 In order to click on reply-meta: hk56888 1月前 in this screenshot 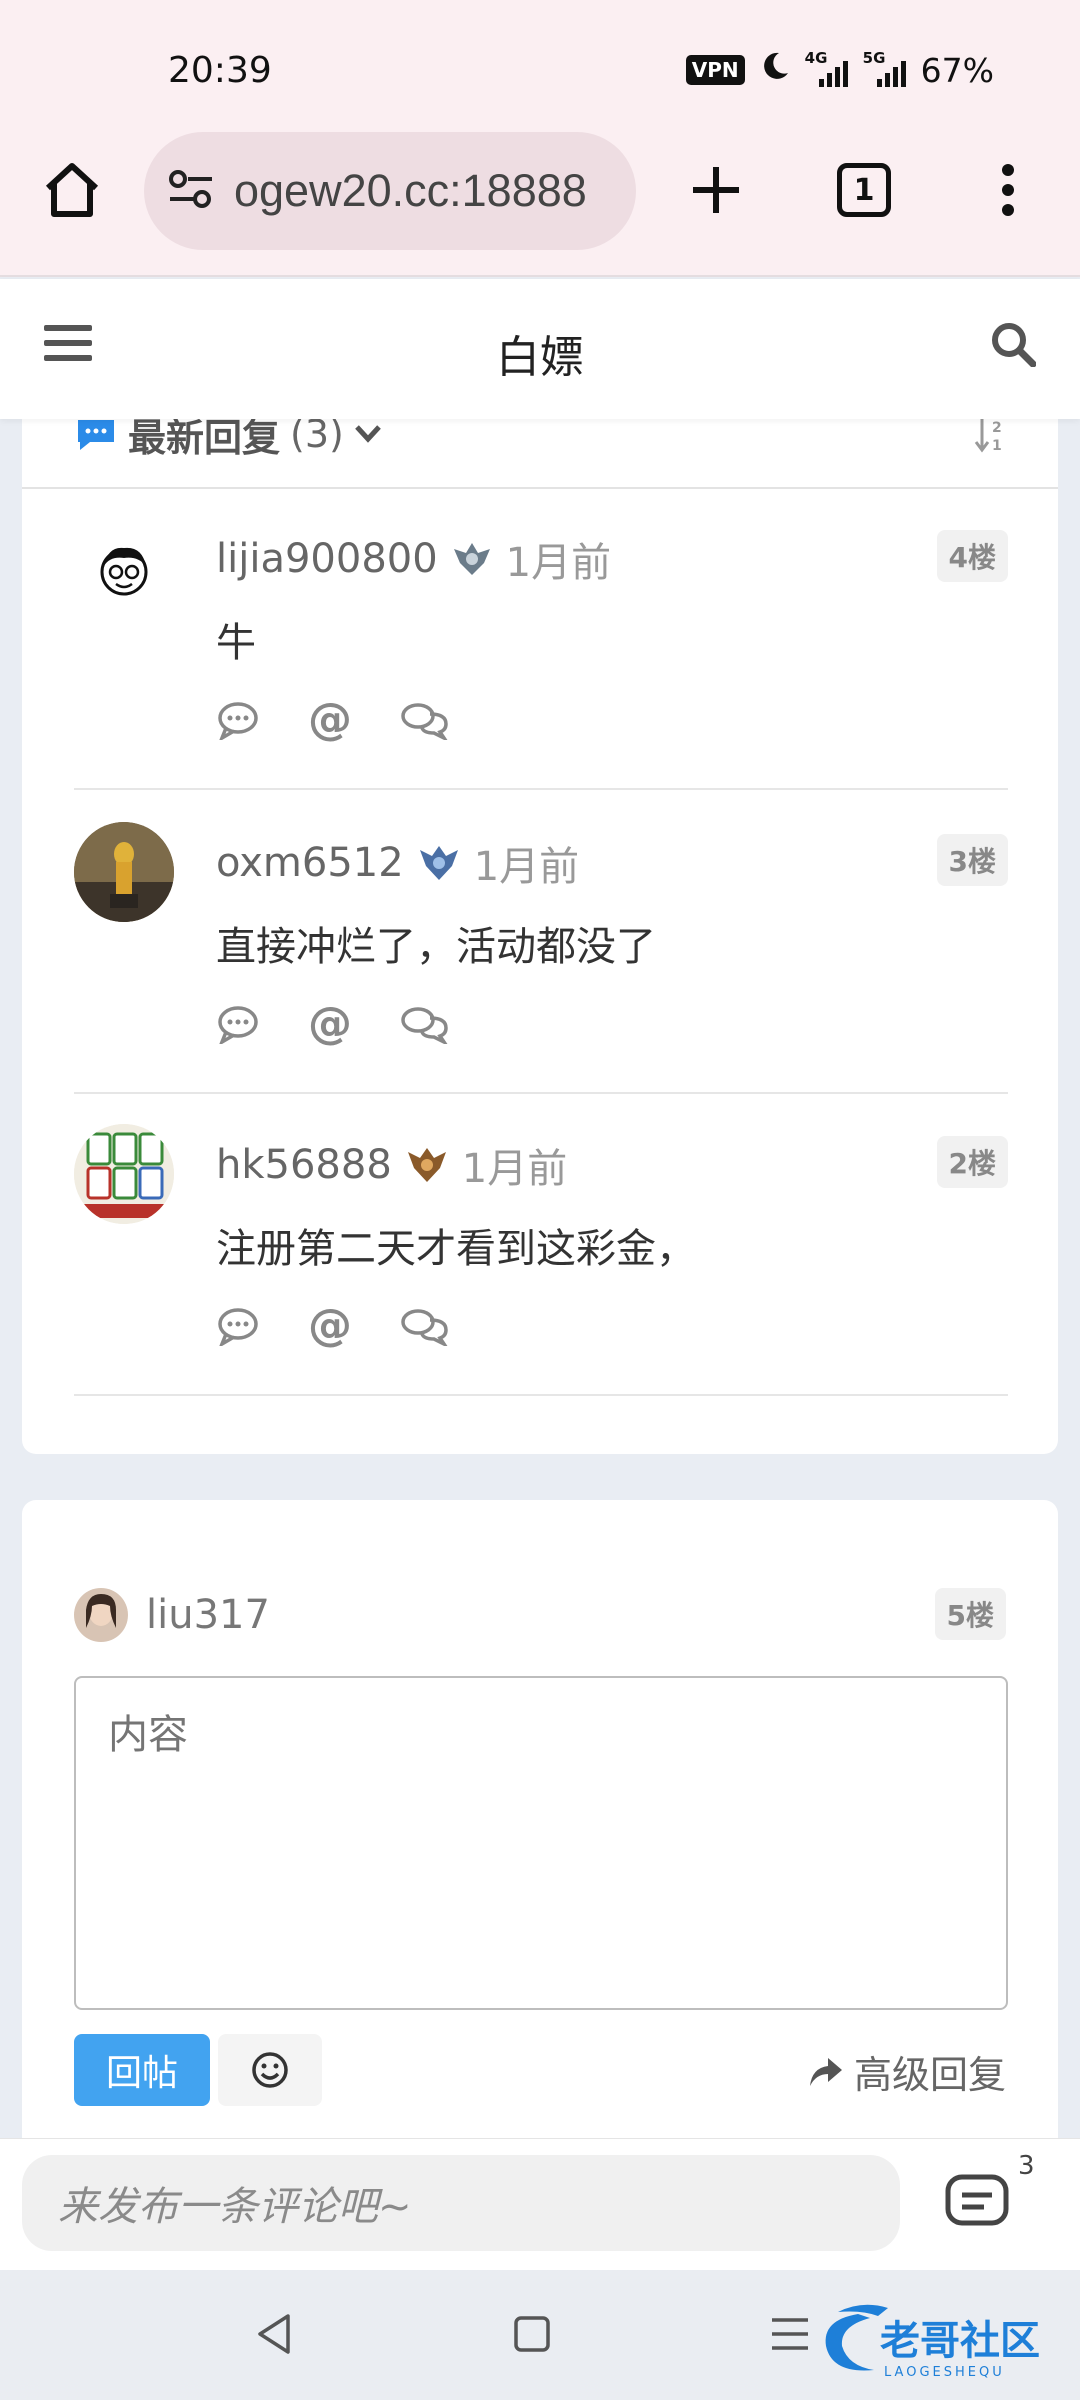, I will do `click(391, 1165)`.